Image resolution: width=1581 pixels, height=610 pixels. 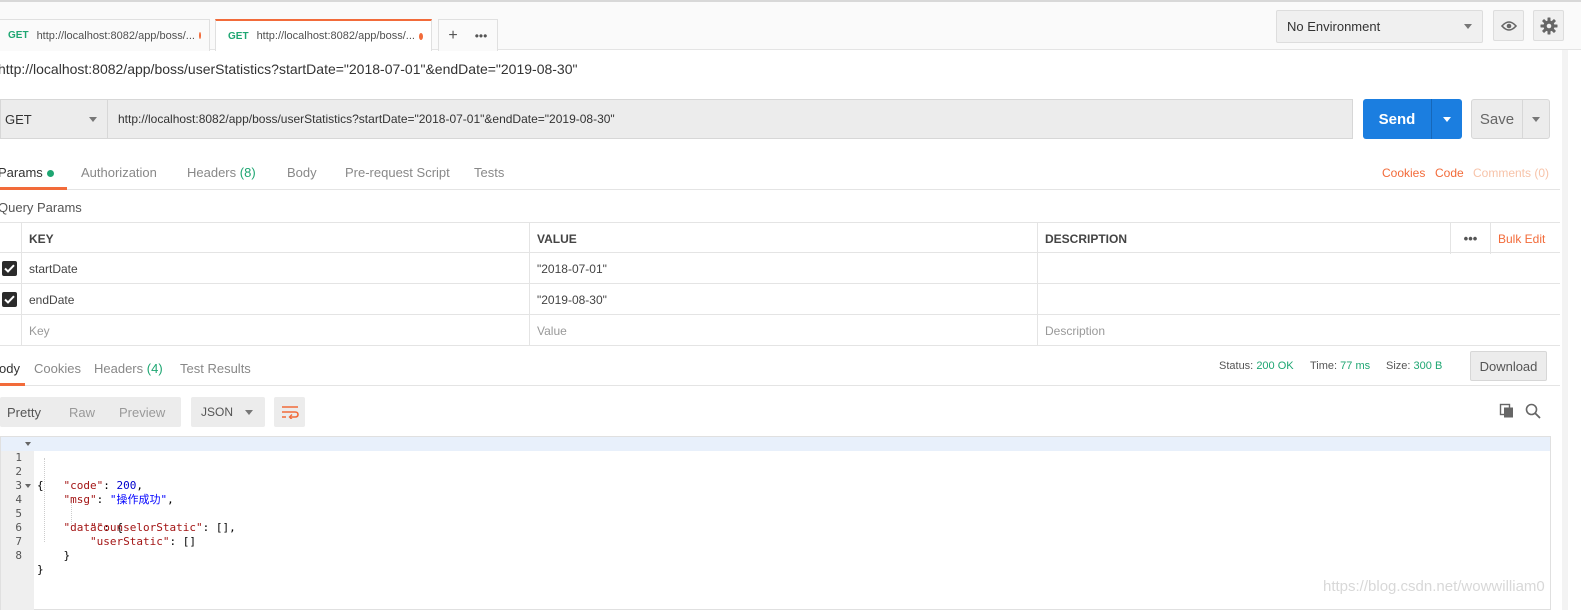 I want to click on send-label: Send, so click(x=1397, y=119).